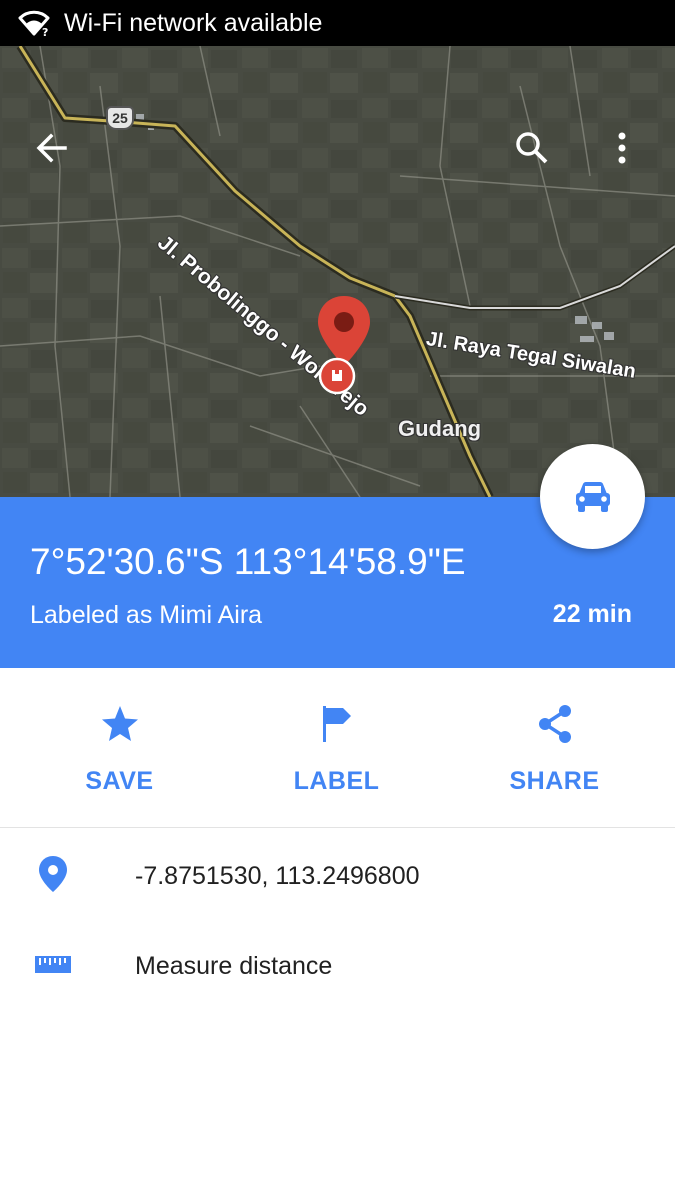 This screenshot has width=675, height=1200. I want to click on place-title: 7°52'30.6"S 113°14'58.9"E, so click(248, 561).